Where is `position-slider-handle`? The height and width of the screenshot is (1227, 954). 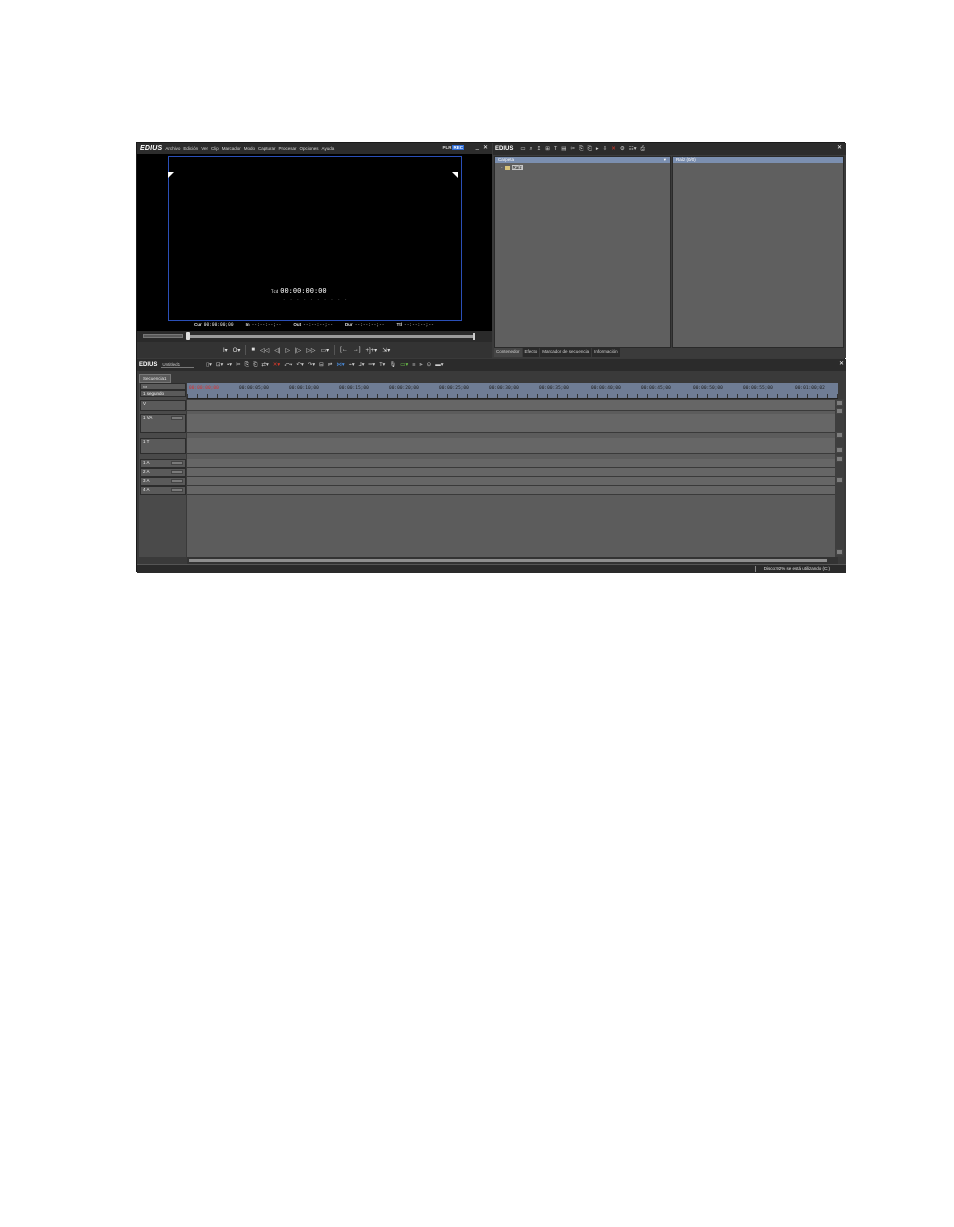
position-slider-handle is located at coordinates (188, 336).